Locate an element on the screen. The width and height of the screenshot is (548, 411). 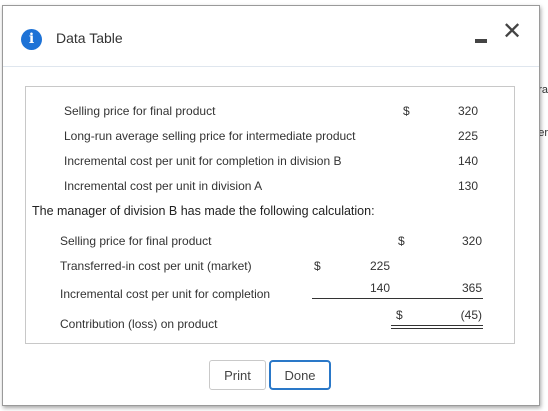
dialog-titlebar: i Data Table ✕ is located at coordinates (271, 36).